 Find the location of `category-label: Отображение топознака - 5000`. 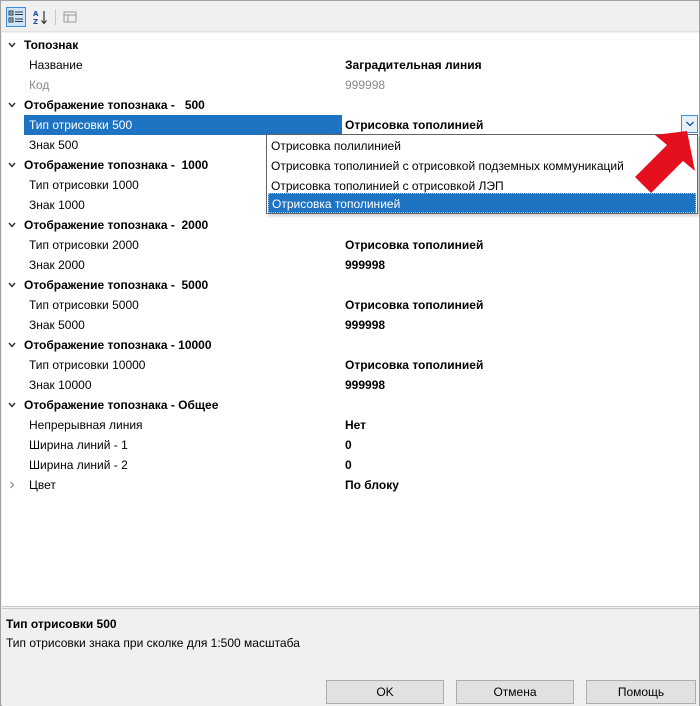

category-label: Отображение топознака - 5000 is located at coordinates (116, 285).